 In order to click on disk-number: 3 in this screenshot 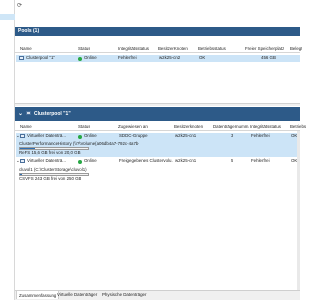, I will do `click(232, 135)`.